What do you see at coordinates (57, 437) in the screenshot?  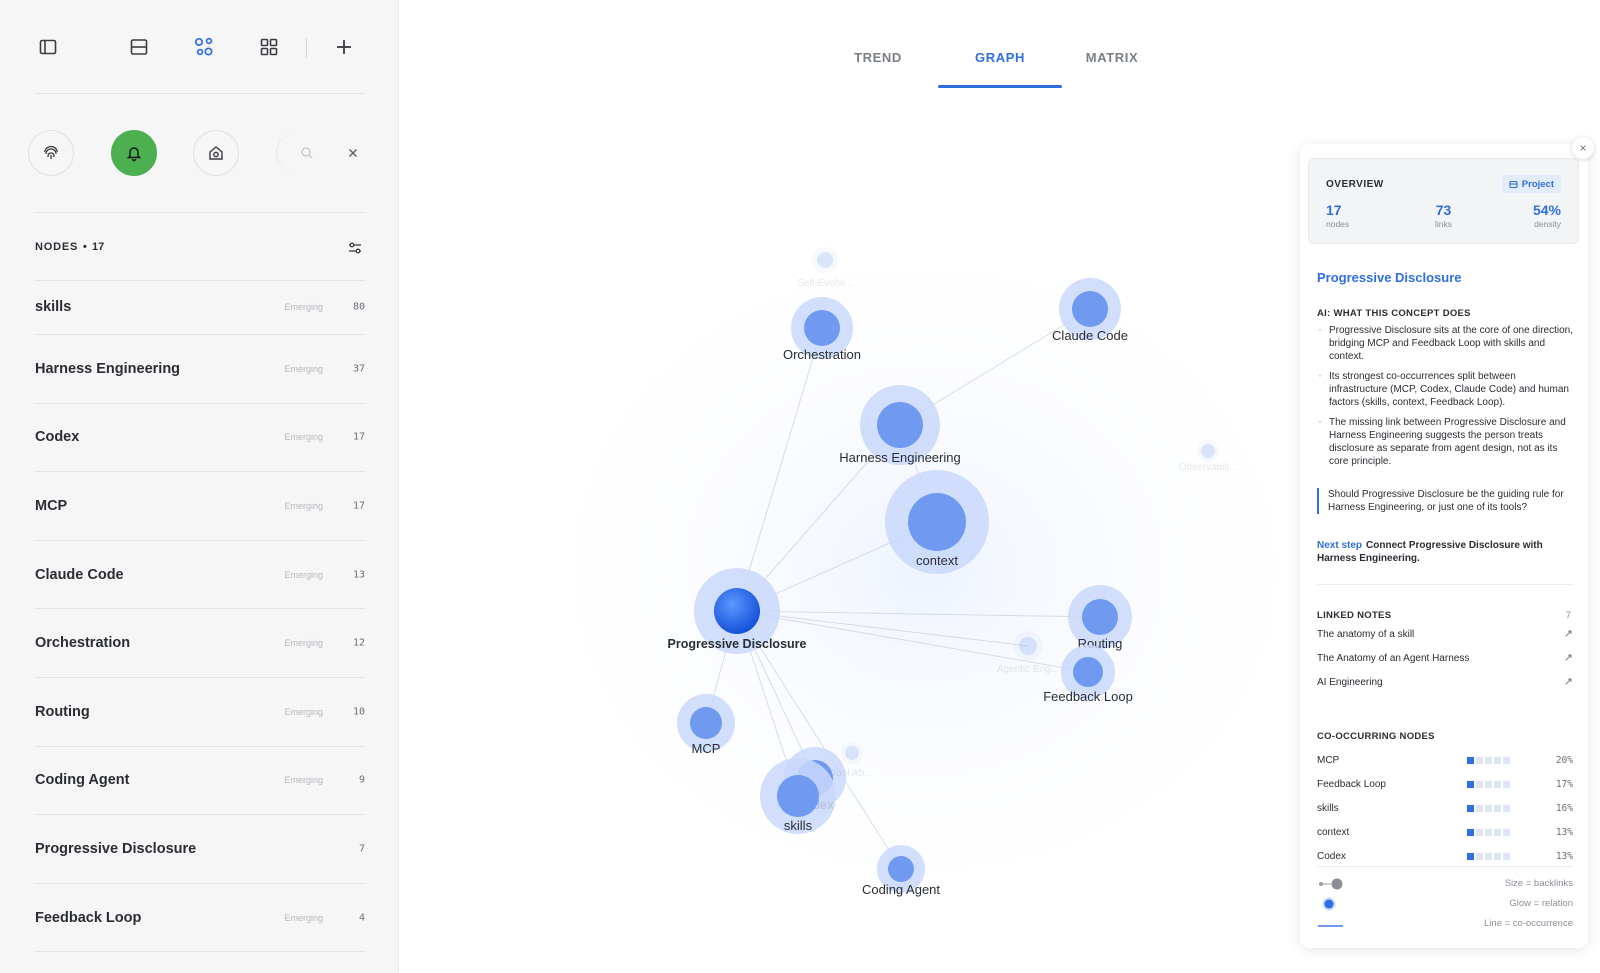 I see `node-name: Codex` at bounding box center [57, 437].